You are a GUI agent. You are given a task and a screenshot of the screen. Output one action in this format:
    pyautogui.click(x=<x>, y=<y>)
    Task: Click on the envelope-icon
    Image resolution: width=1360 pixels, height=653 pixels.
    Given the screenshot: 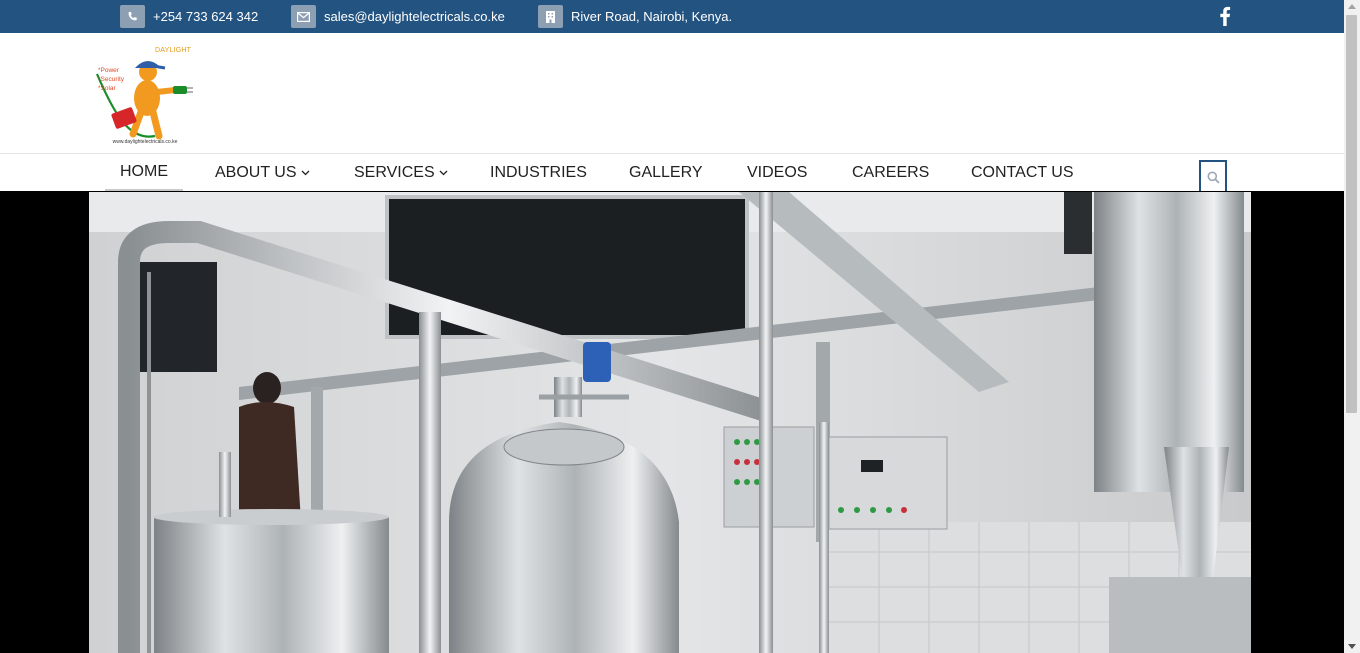 What is the action you would take?
    pyautogui.click(x=303, y=16)
    